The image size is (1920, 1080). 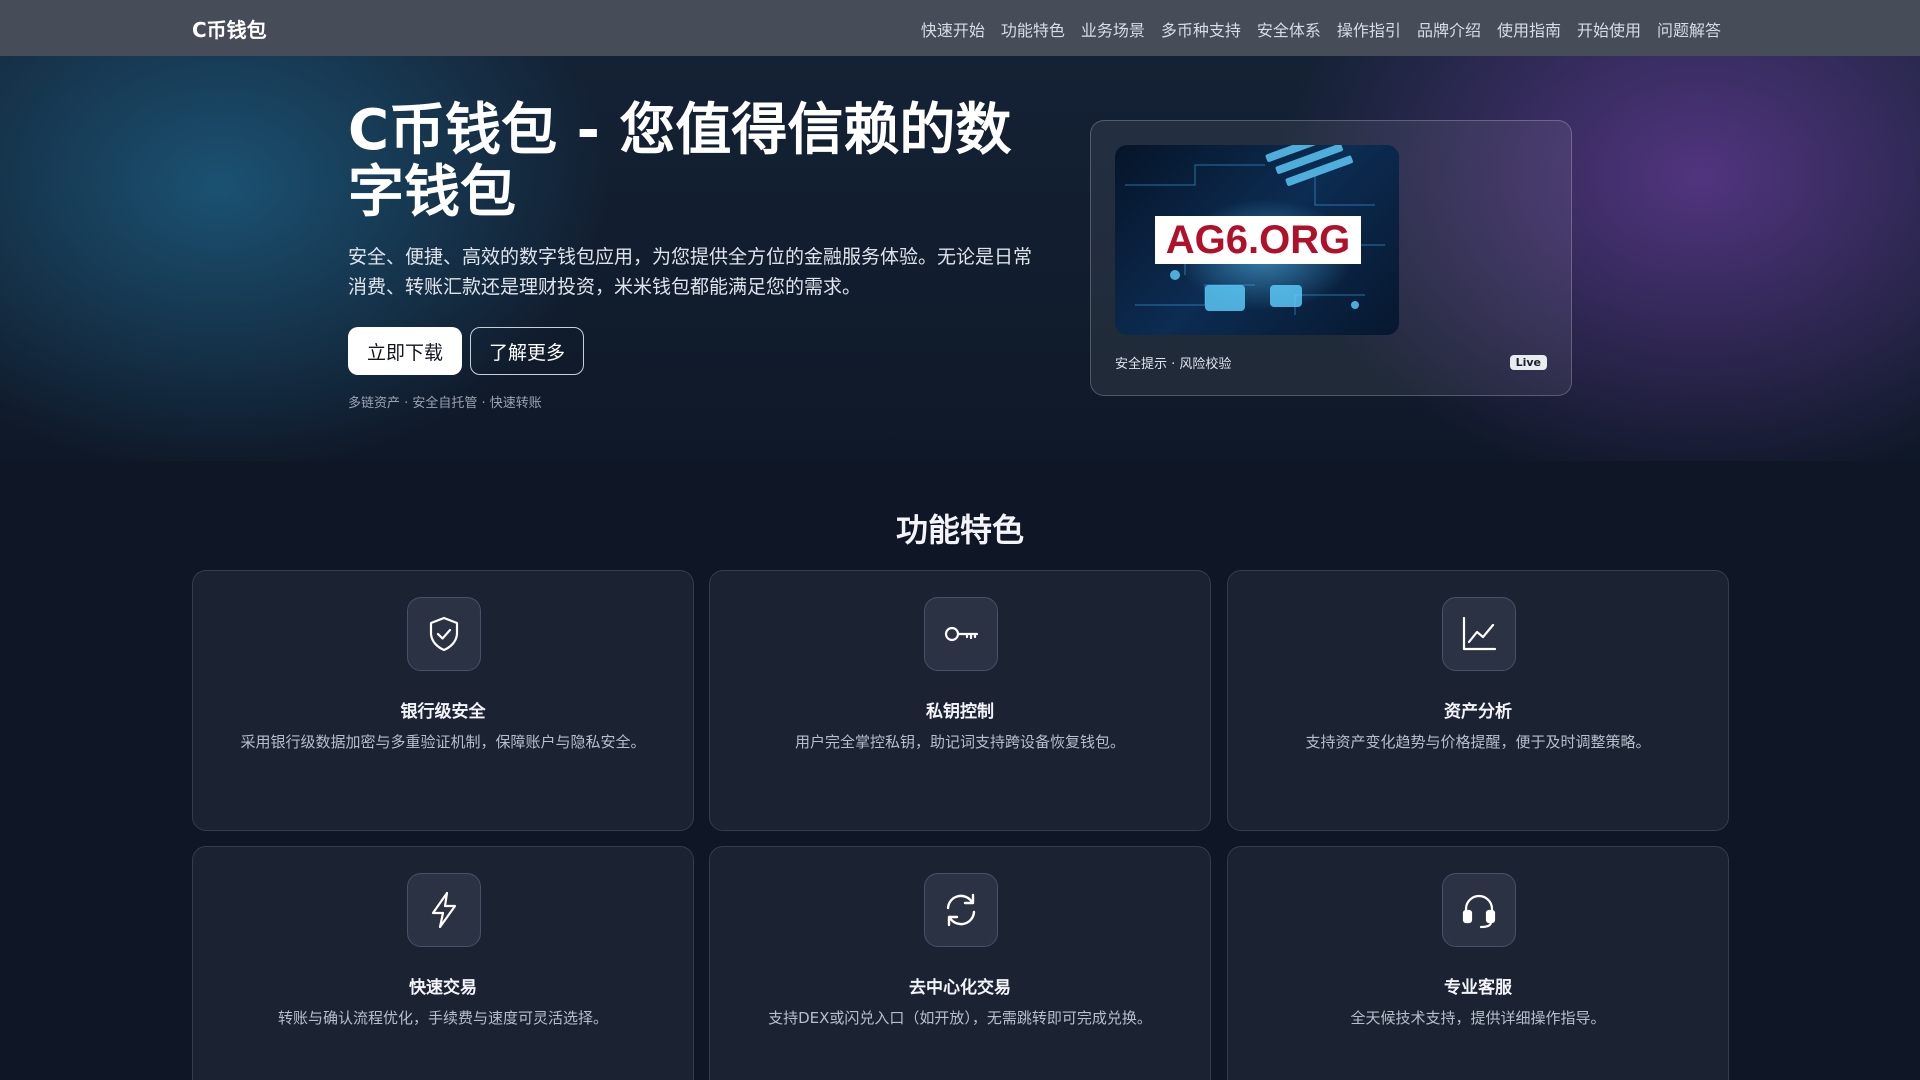 I want to click on nav-link-features: 功能特色, so click(x=1033, y=29).